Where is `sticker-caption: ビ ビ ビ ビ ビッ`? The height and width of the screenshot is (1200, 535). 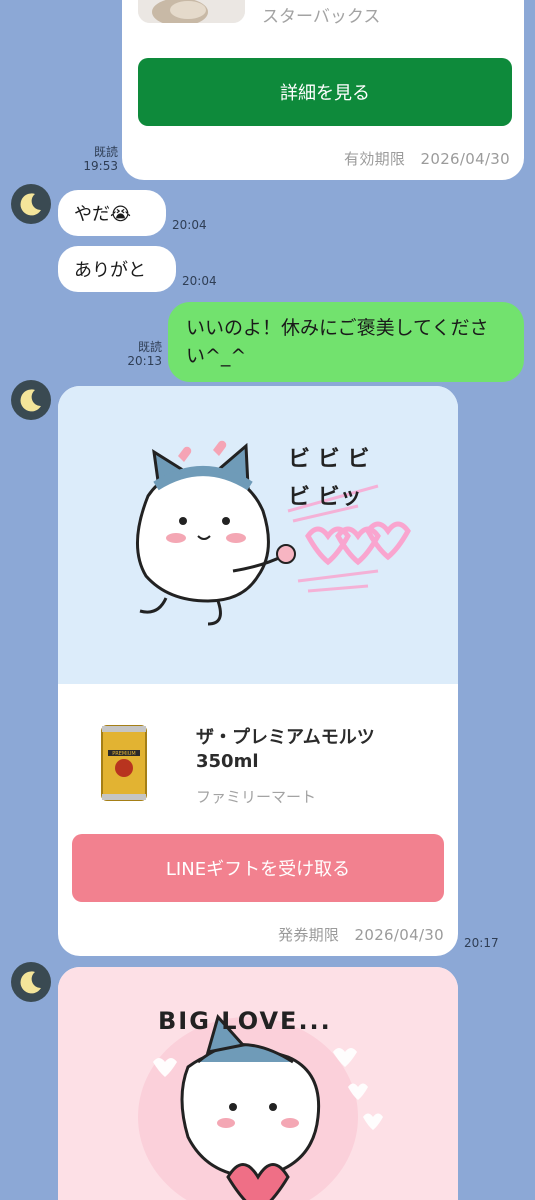 sticker-caption: ビ ビ ビ ビ ビッ is located at coordinates (329, 478).